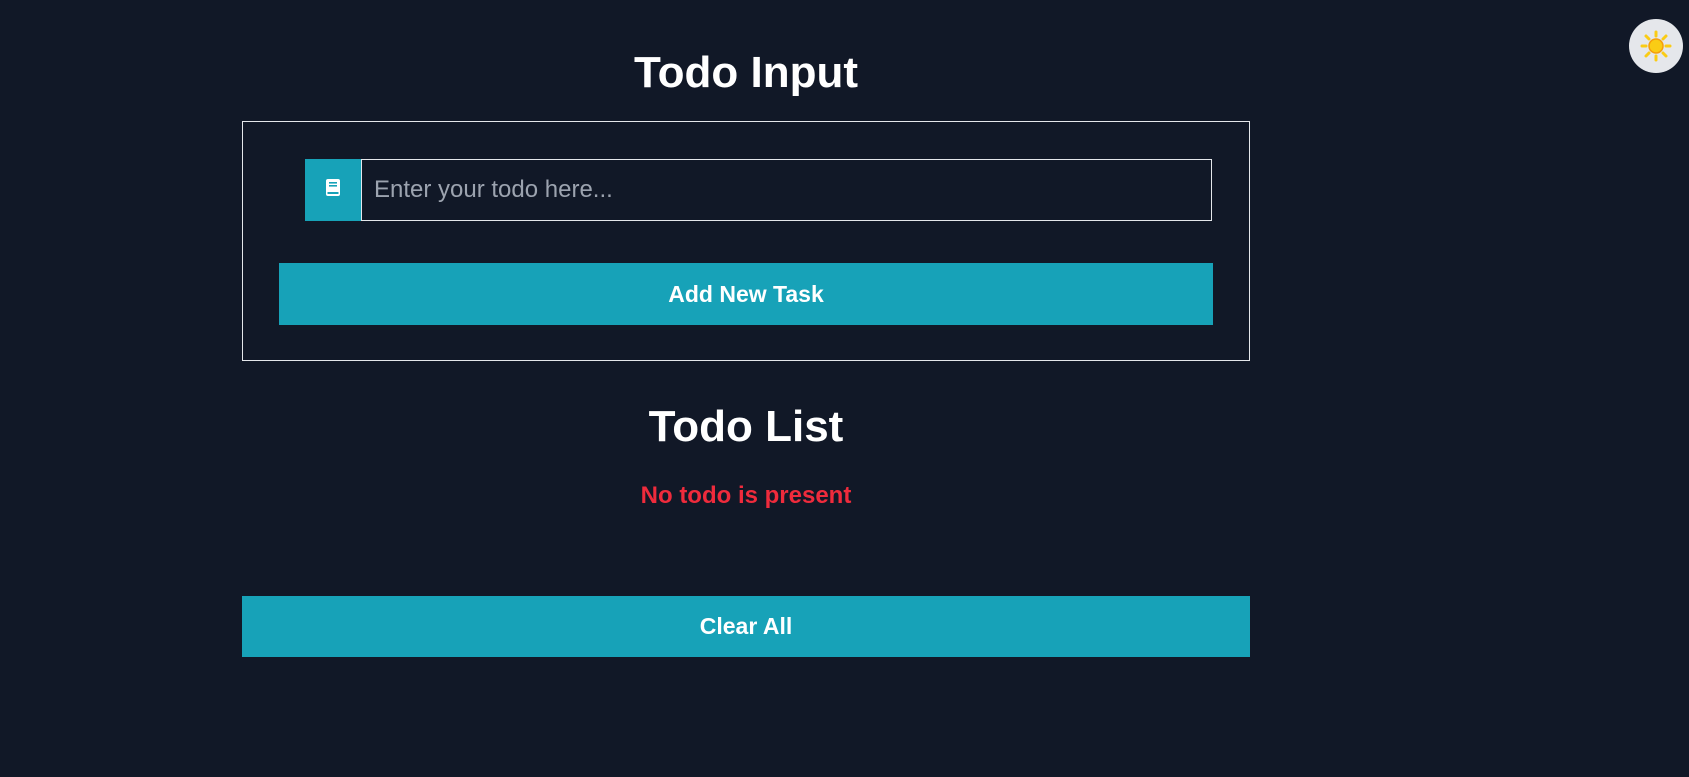  What do you see at coordinates (746, 426) in the screenshot?
I see `todo-list-heading: Todo List` at bounding box center [746, 426].